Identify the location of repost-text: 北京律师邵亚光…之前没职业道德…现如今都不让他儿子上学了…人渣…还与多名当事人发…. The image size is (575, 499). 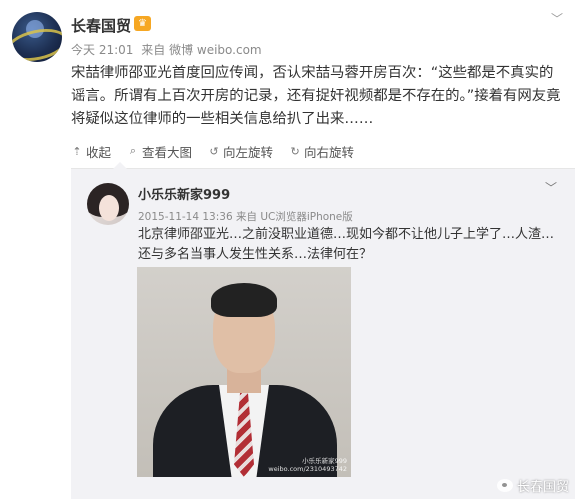
(346, 244).